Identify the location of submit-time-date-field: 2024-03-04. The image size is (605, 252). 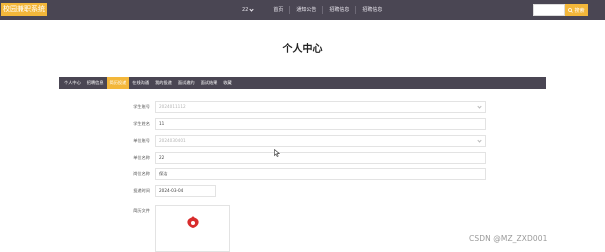
(185, 191).